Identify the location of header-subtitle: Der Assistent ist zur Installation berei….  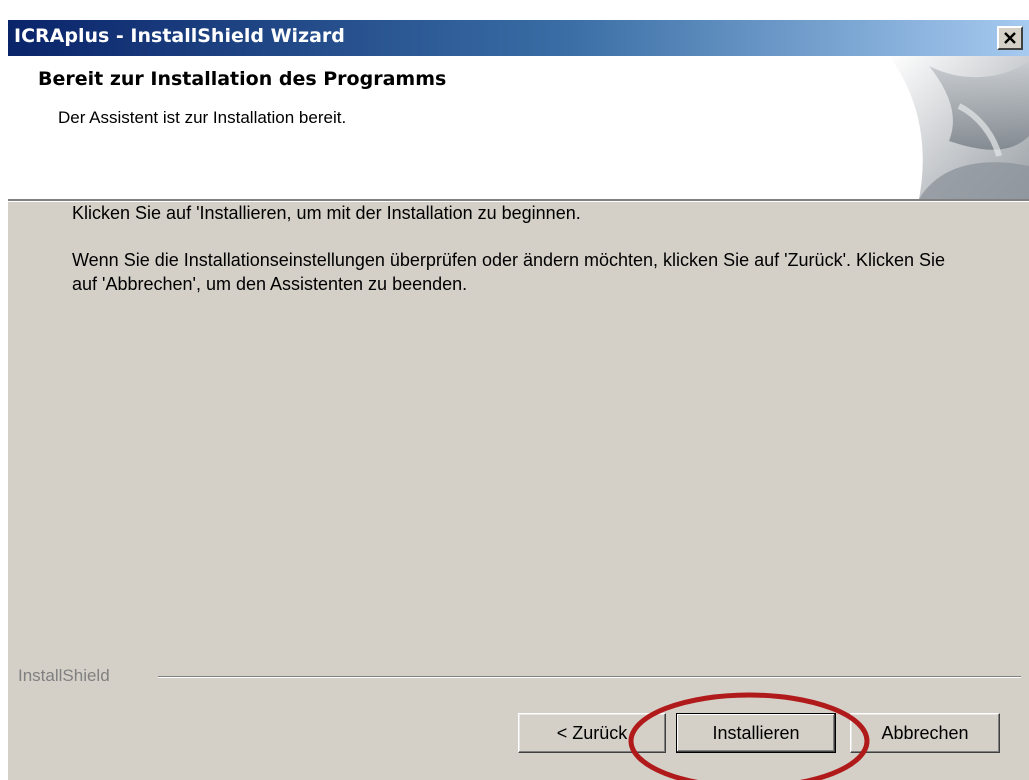
(202, 117).